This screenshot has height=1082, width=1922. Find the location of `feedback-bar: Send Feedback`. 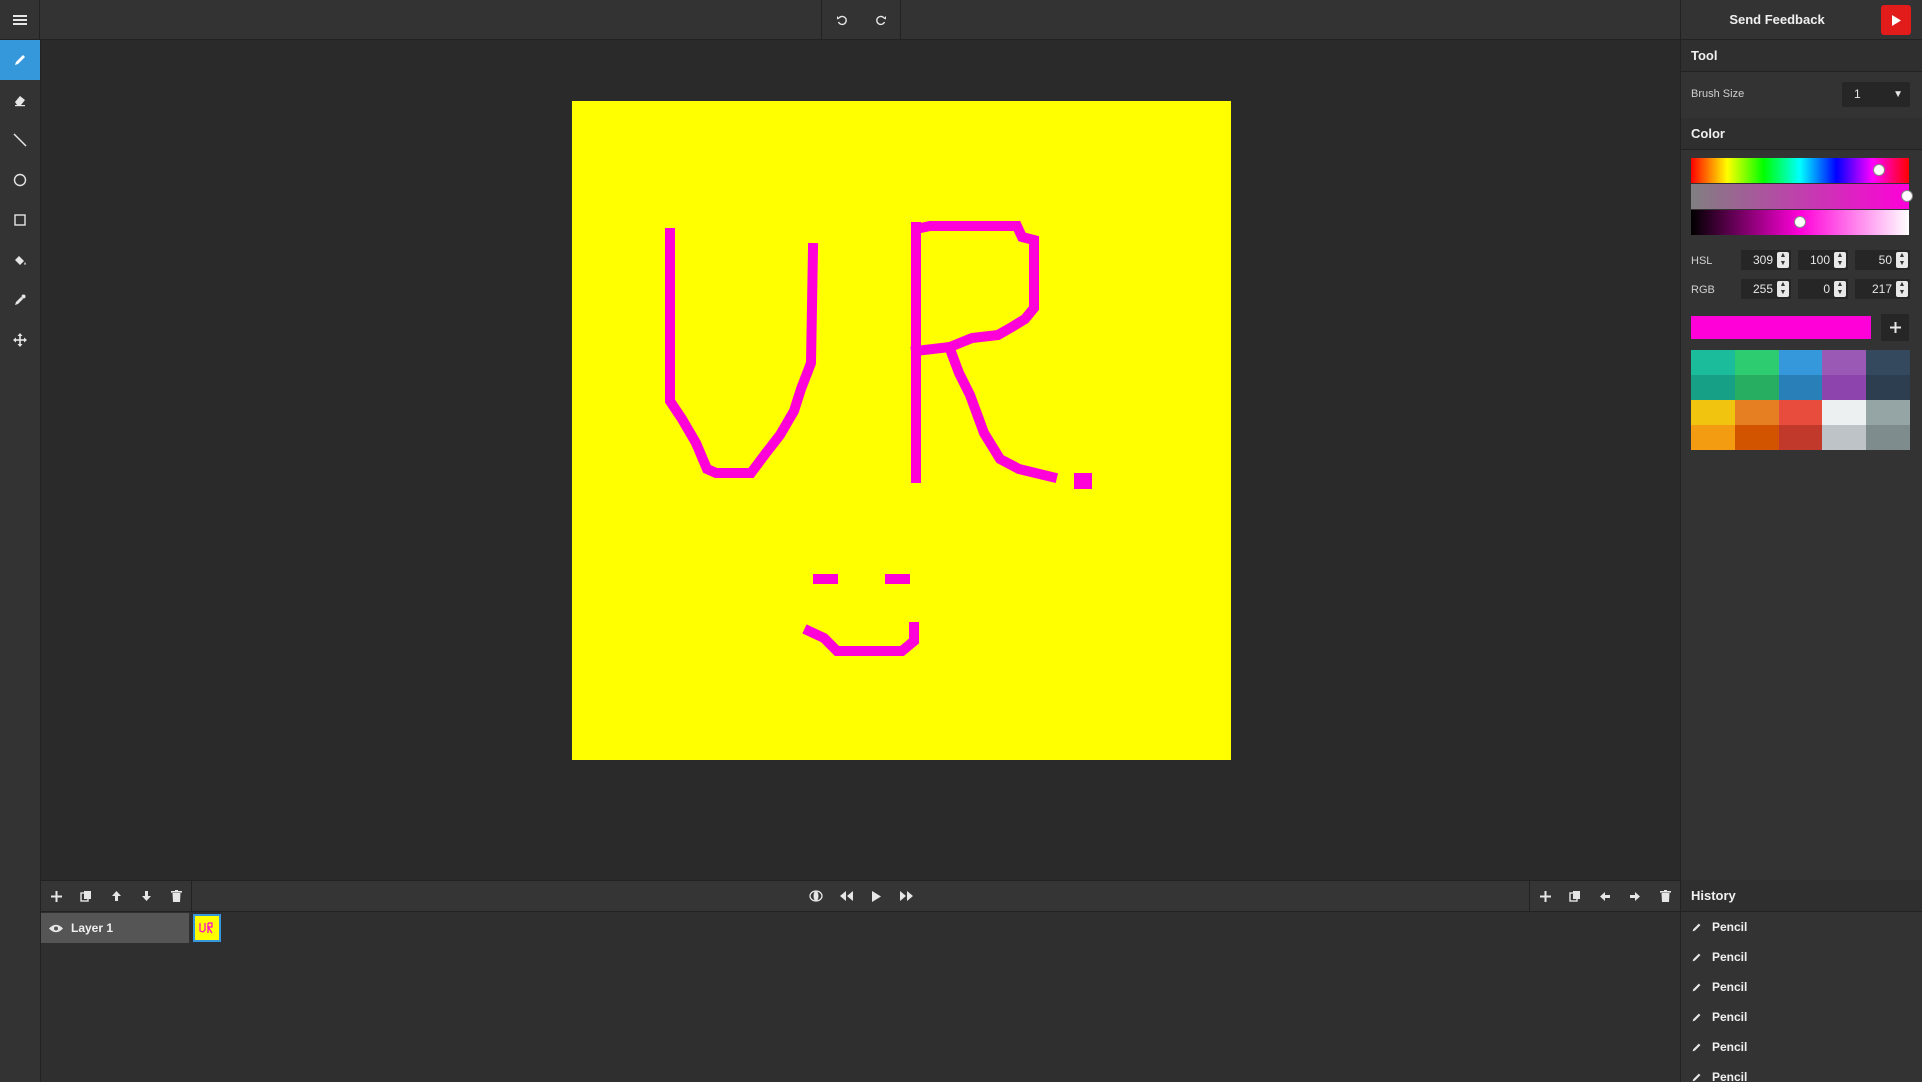

feedback-bar: Send Feedback is located at coordinates (1801, 20).